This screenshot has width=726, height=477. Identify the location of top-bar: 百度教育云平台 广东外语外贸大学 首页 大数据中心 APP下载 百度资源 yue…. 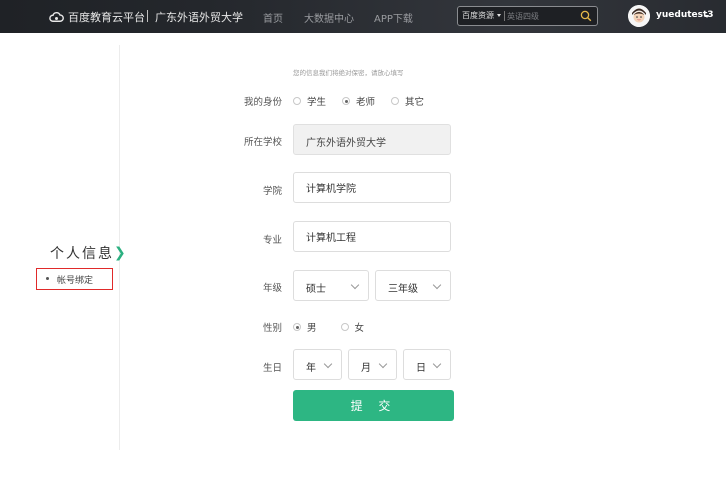
(363, 16).